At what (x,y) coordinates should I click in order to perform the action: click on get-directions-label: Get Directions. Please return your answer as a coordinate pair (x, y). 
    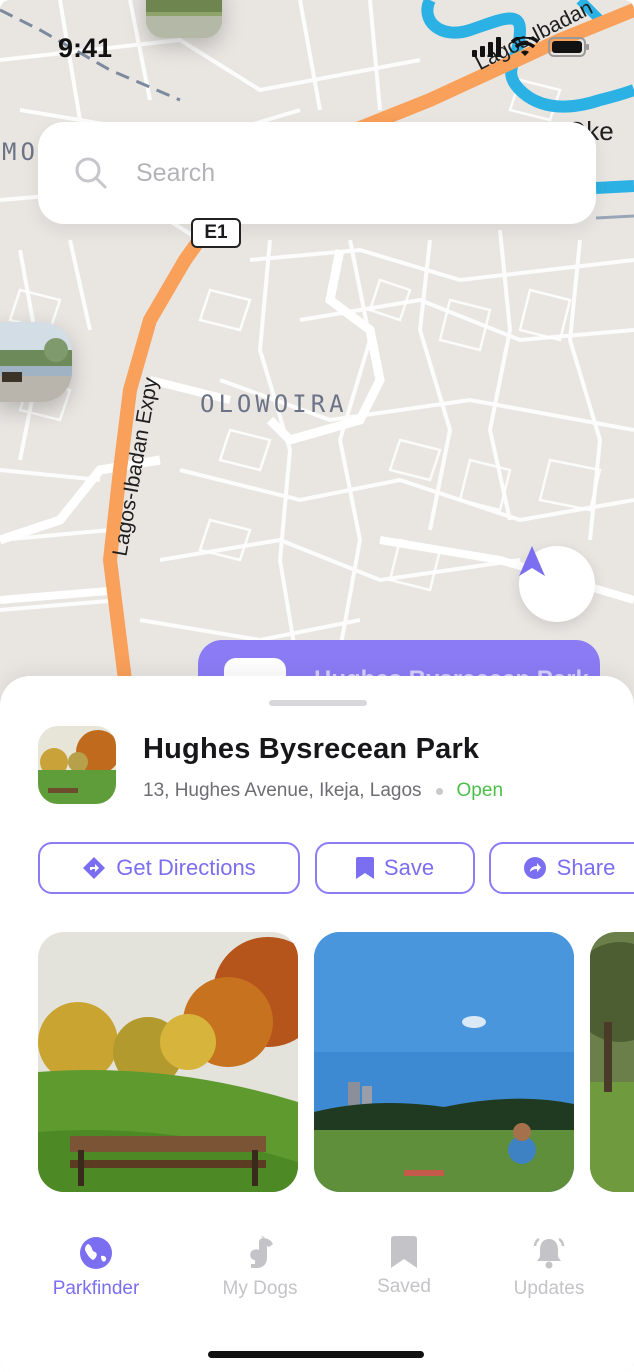
    Looking at the image, I should click on (186, 867).